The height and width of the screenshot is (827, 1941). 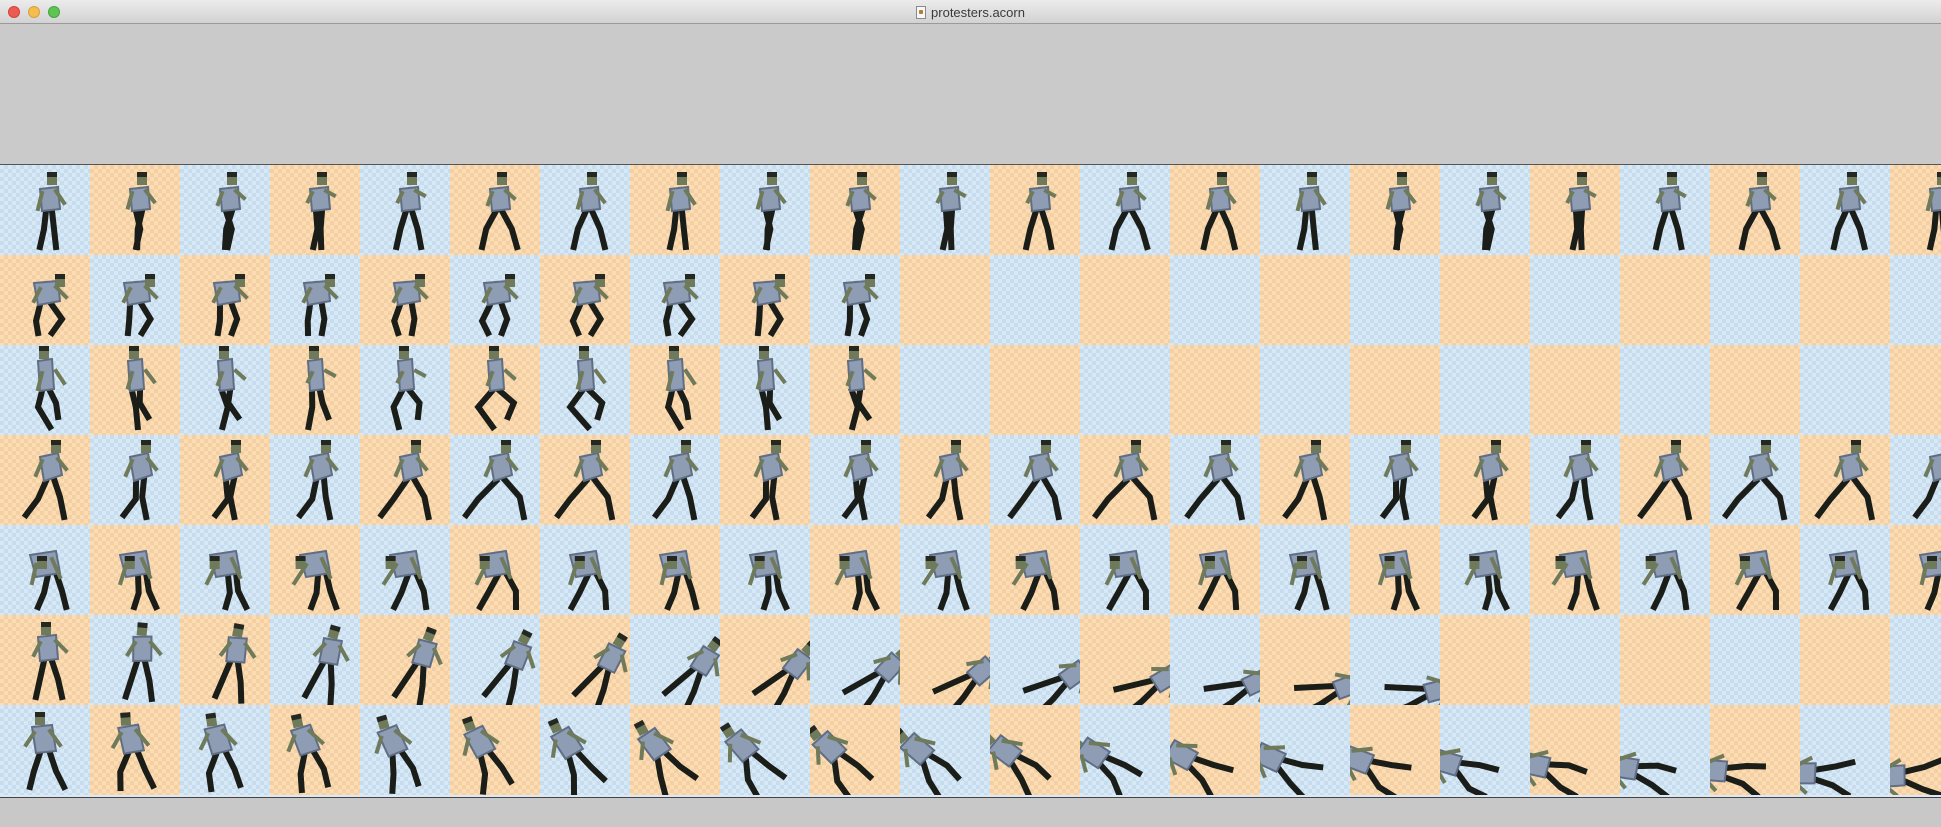 I want to click on window-title-group: protesters.acorn, so click(x=970, y=12).